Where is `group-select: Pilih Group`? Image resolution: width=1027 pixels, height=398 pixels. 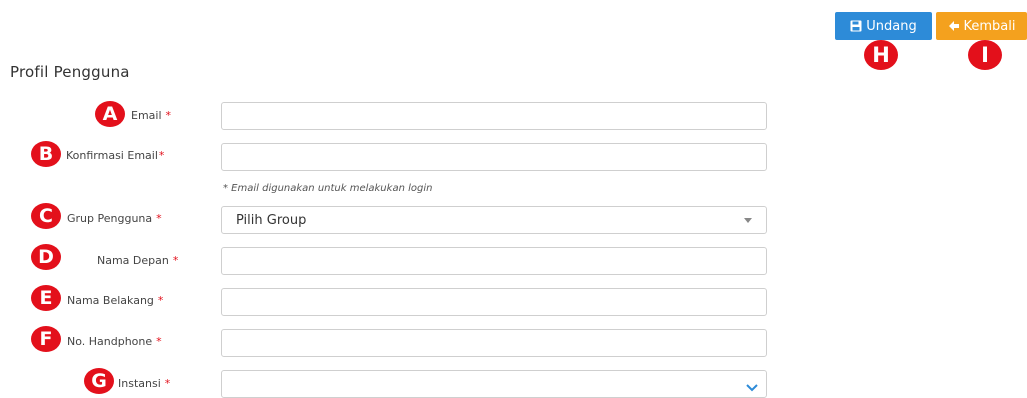 group-select: Pilih Group is located at coordinates (494, 220).